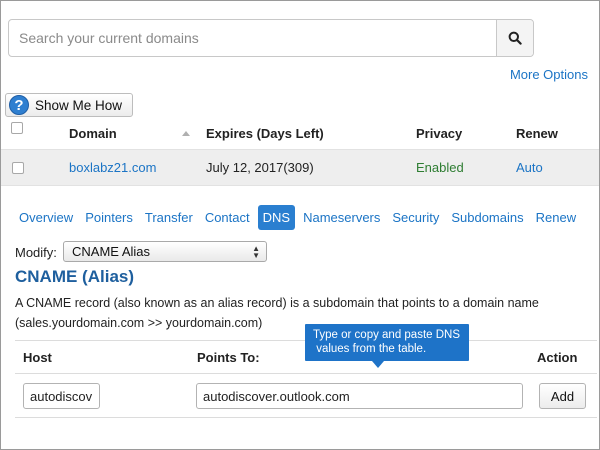 This screenshot has height=450, width=600. What do you see at coordinates (440, 167) in the screenshot?
I see `privacy-status: Enabled` at bounding box center [440, 167].